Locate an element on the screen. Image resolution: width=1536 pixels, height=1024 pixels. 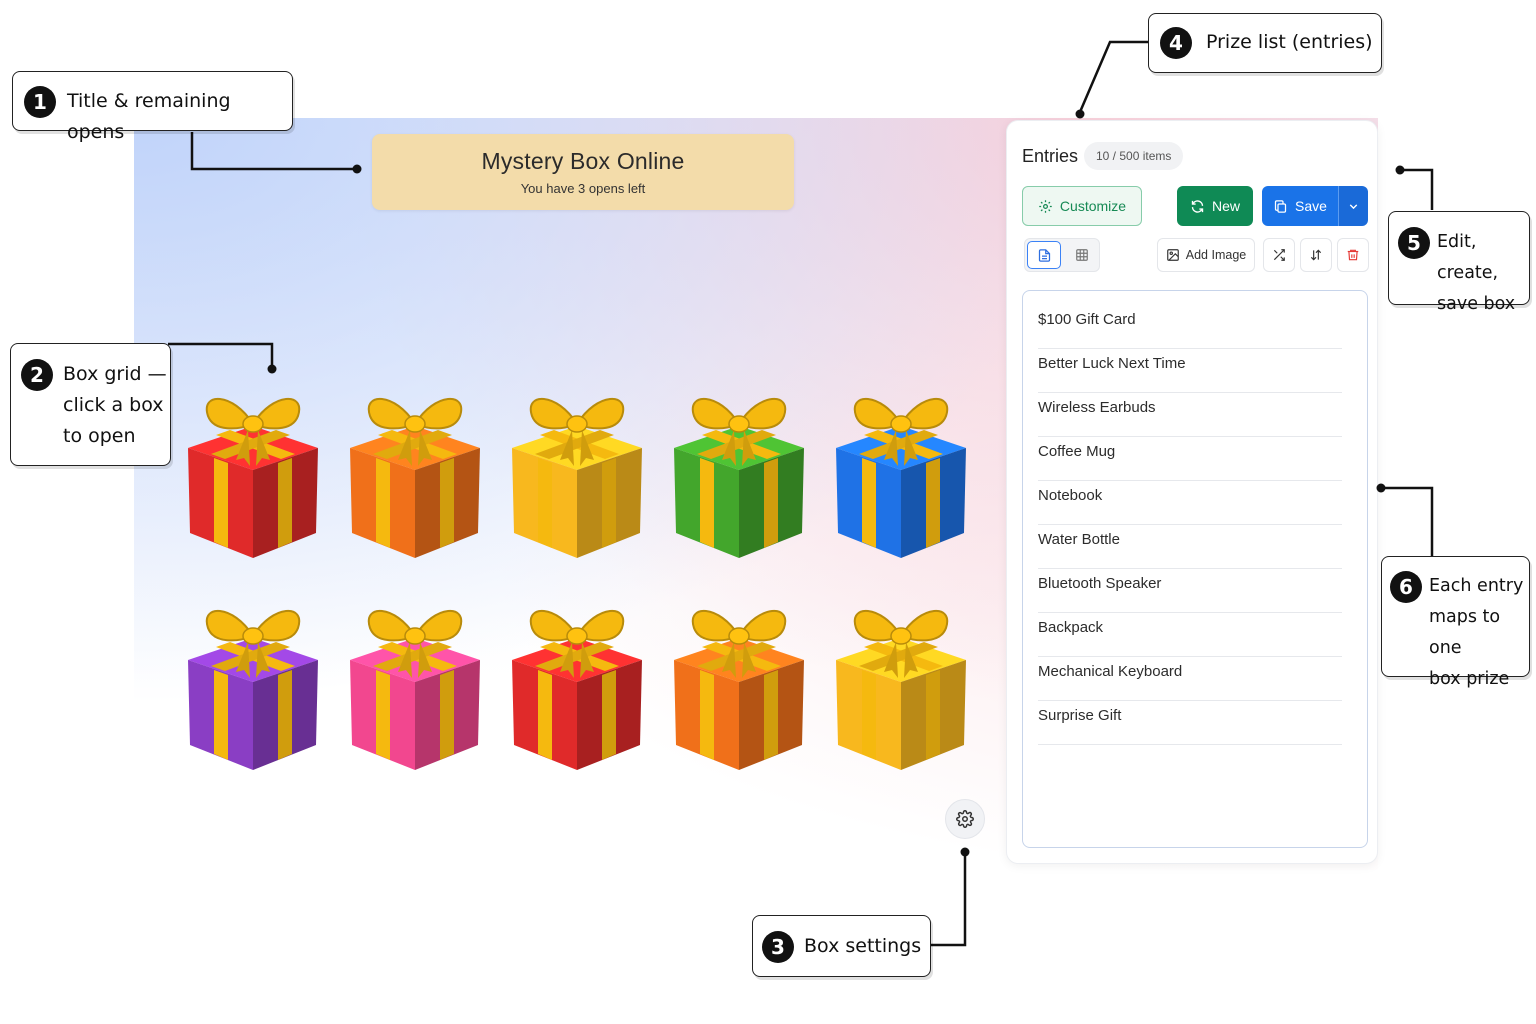
callout-number: 3 is located at coordinates (778, 947).